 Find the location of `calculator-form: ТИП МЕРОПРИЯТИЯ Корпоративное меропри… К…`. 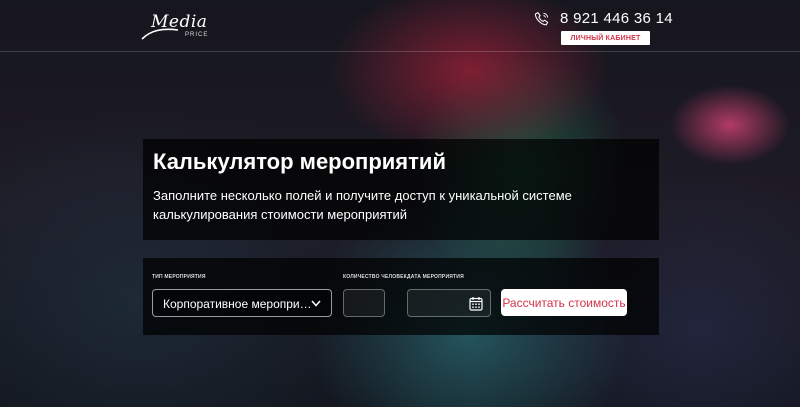

calculator-form: ТИП МЕРОПРИЯТИЯ Корпоративное меропри… К… is located at coordinates (401, 296).